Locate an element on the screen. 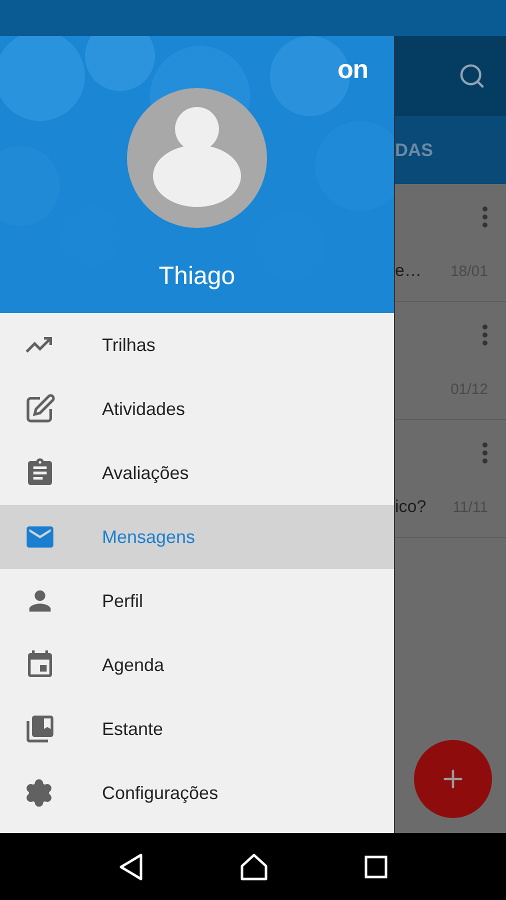 The height and width of the screenshot is (900, 506). user-name: Thiago is located at coordinates (197, 276).